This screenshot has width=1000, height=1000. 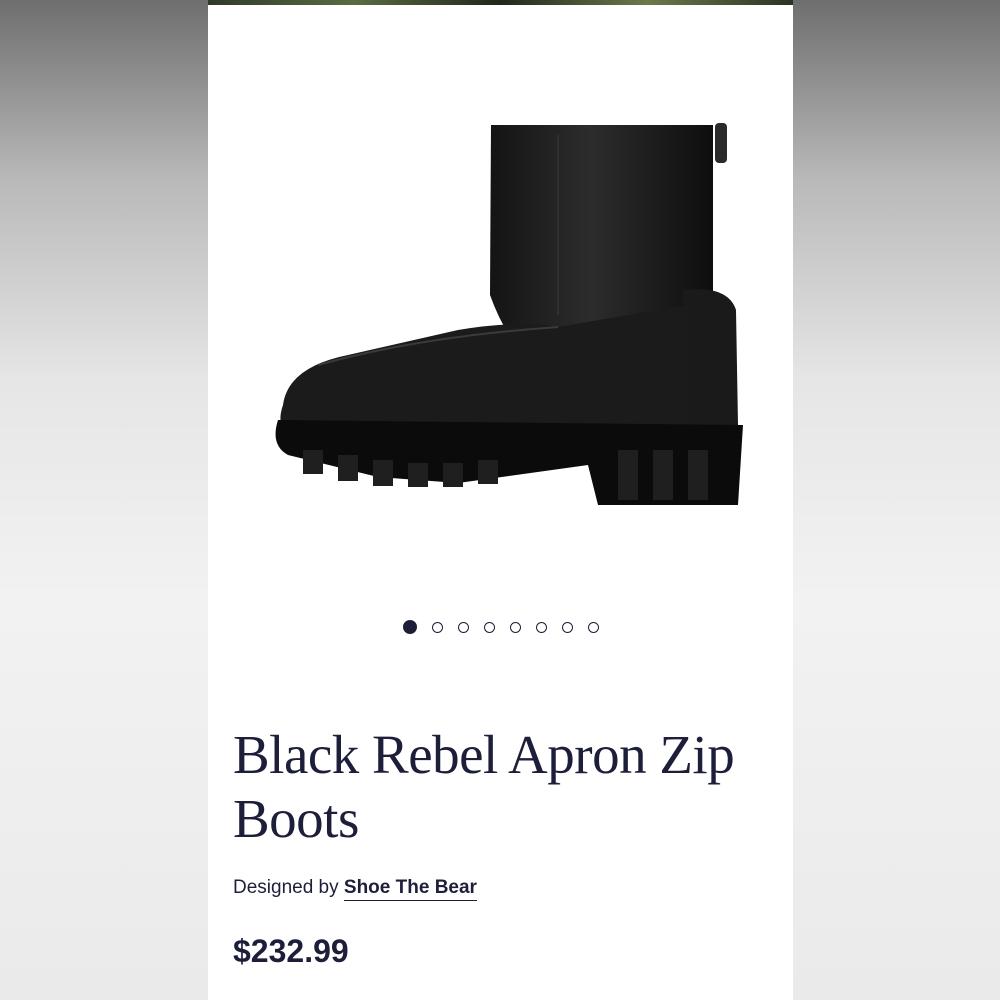 What do you see at coordinates (484, 786) in the screenshot?
I see `product-title: Black Rebel Apron Zip Boots` at bounding box center [484, 786].